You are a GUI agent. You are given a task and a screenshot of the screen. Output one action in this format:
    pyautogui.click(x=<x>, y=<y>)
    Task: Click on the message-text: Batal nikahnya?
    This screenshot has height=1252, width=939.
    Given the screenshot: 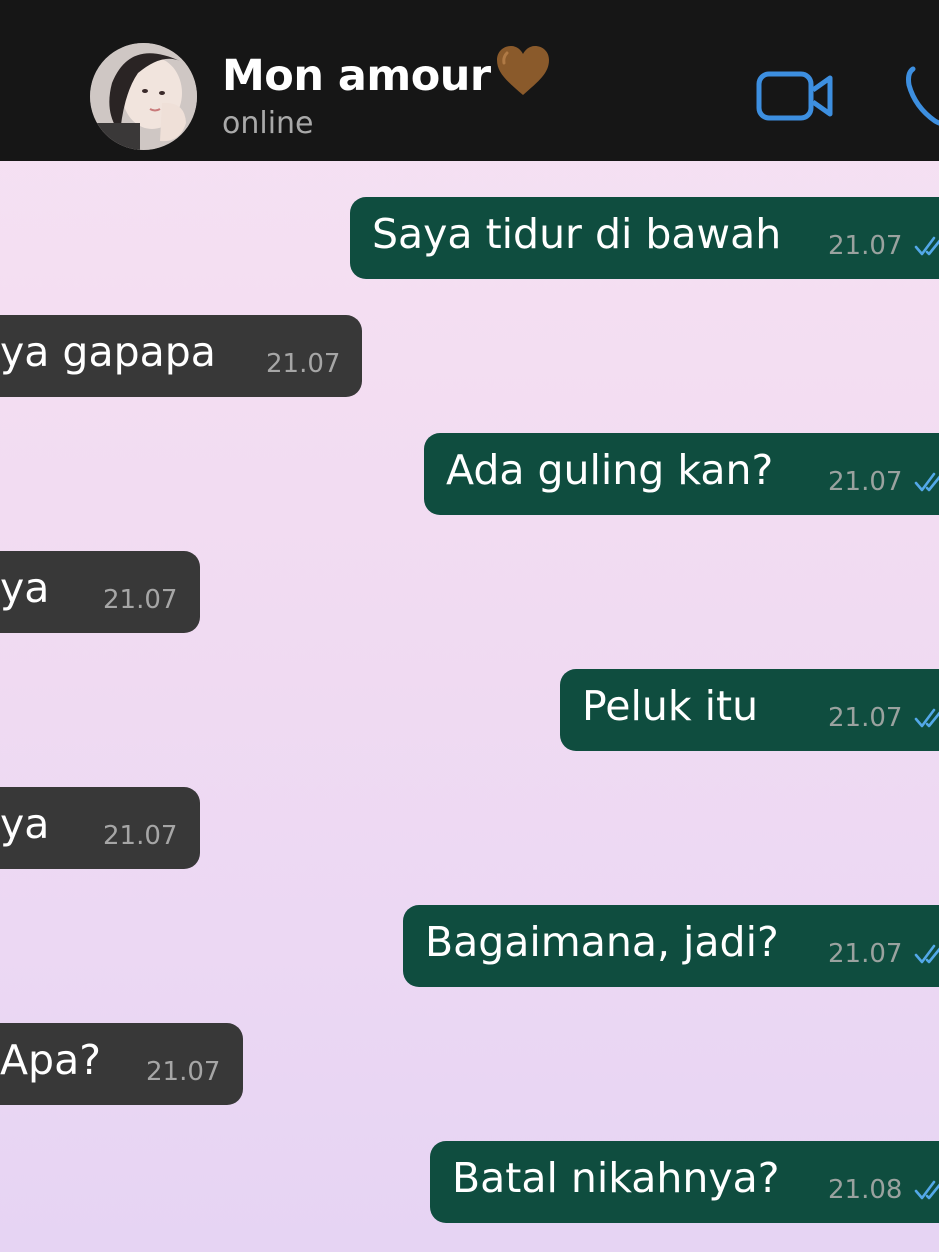 What is the action you would take?
    pyautogui.click(x=616, y=1178)
    